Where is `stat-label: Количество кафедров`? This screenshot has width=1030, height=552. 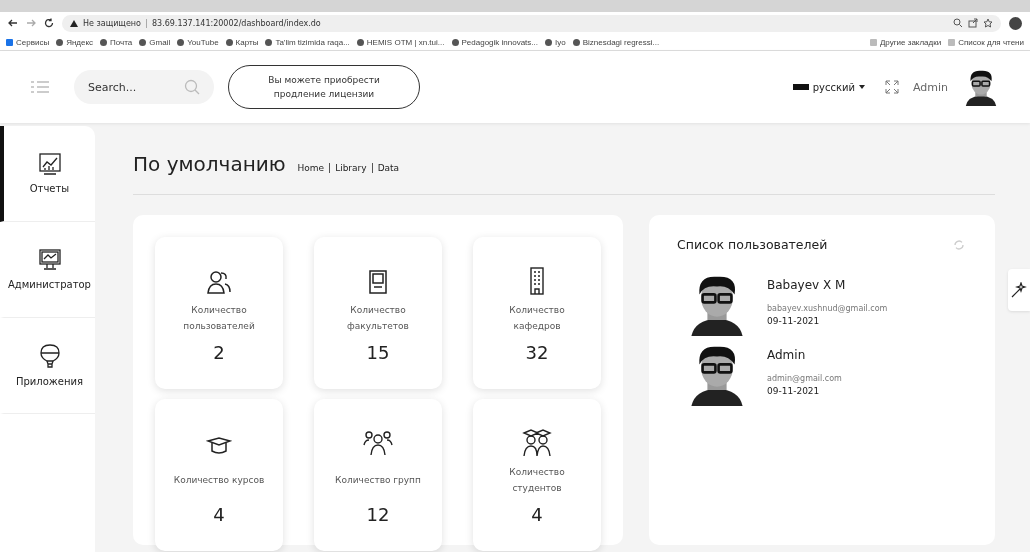 stat-label: Количество кафедров is located at coordinates (537, 318).